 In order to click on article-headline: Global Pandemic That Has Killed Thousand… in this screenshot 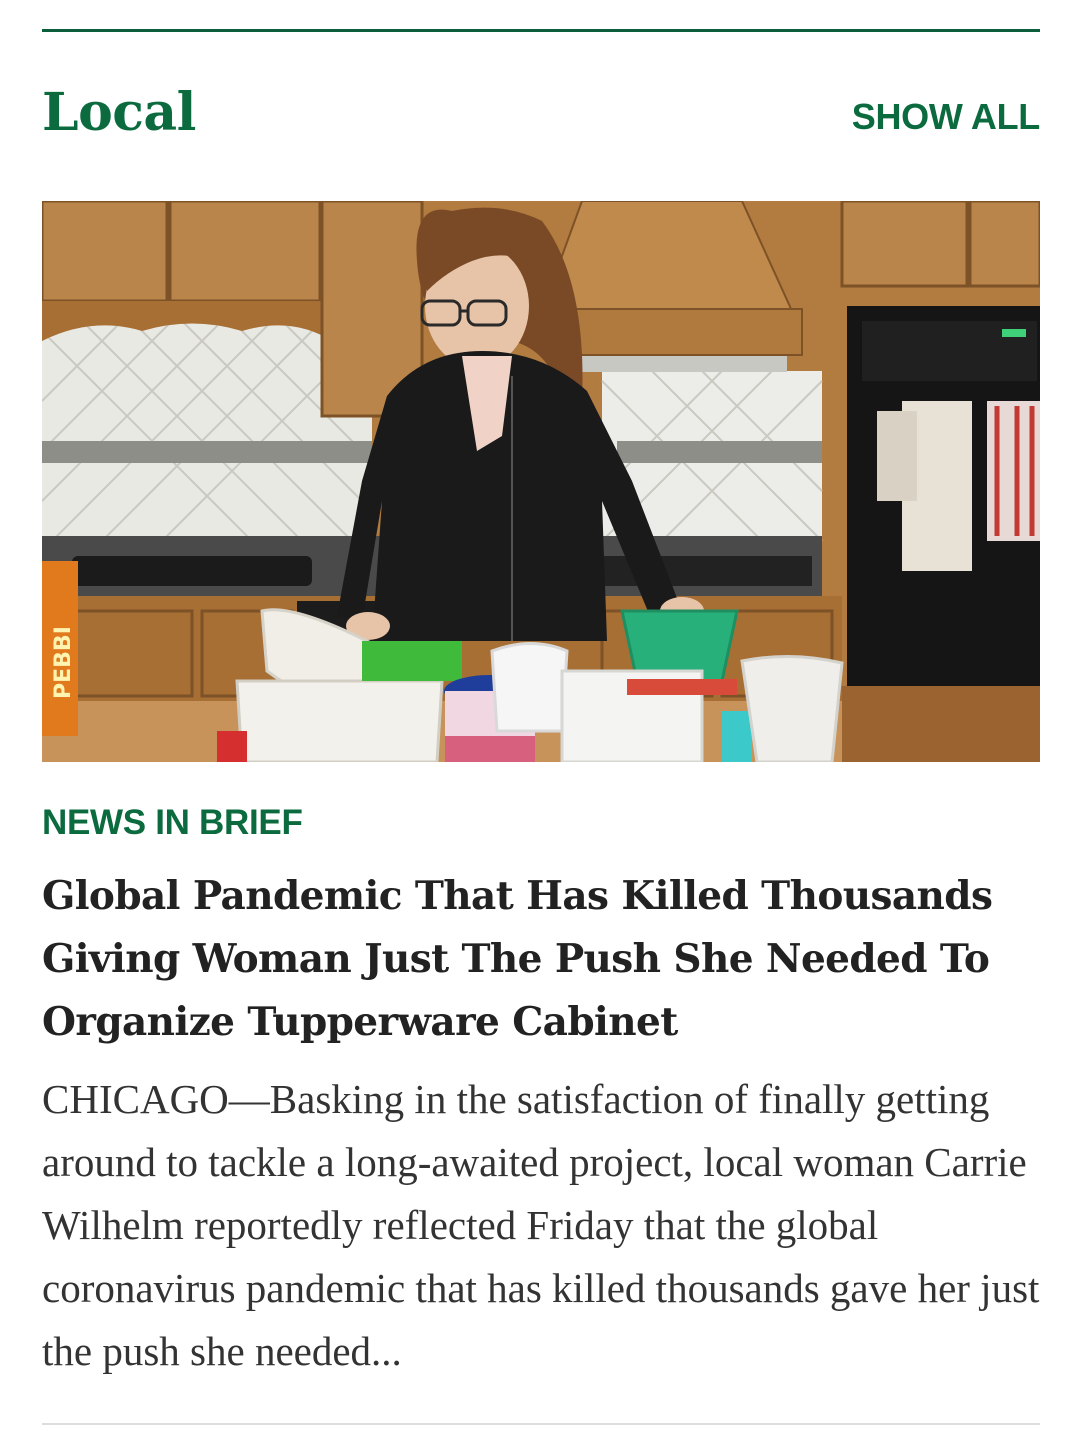, I will do `click(537, 959)`.